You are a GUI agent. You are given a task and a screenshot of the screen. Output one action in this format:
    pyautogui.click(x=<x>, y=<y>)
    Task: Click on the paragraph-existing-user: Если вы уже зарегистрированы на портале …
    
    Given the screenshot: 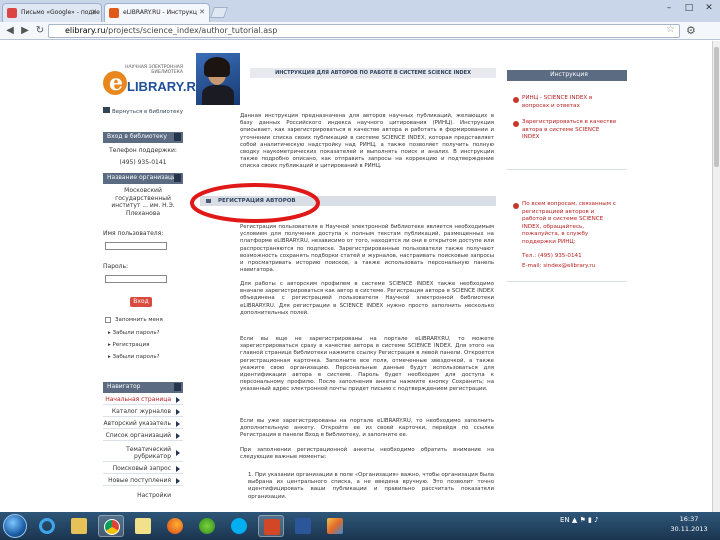 What is the action you would take?
    pyautogui.click(x=367, y=428)
    